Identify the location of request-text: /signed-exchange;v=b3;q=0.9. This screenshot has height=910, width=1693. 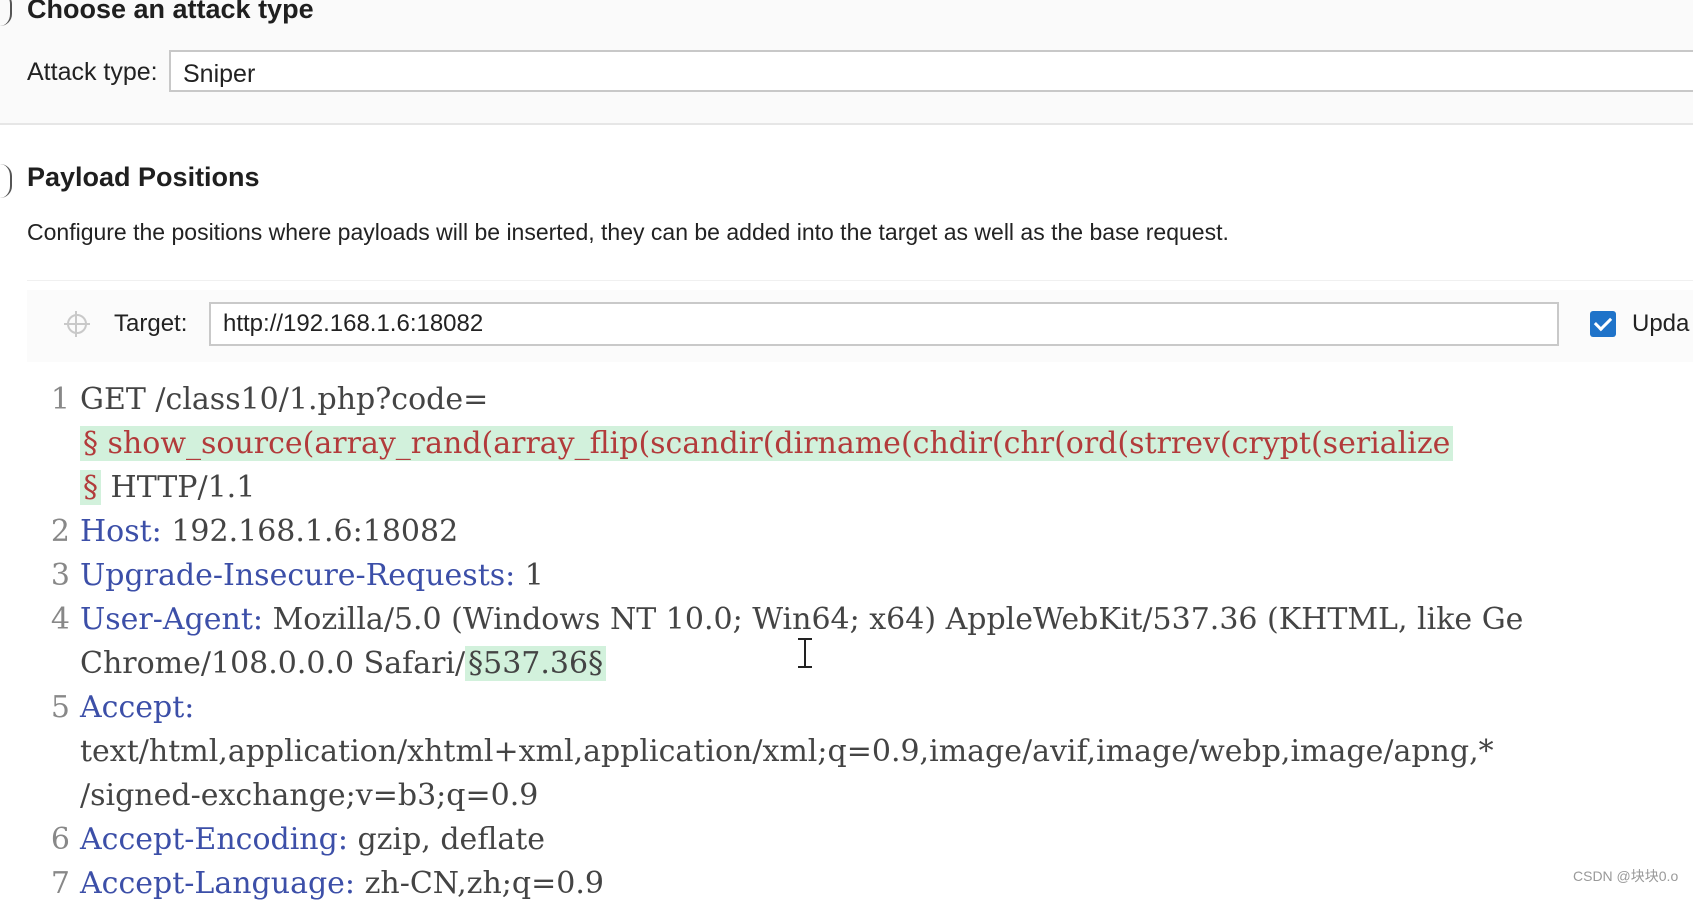
(309, 795).